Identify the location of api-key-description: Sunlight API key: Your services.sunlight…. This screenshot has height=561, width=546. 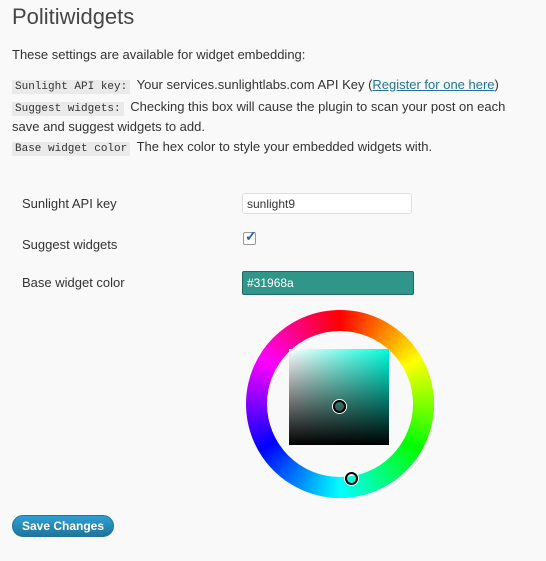
(272, 86).